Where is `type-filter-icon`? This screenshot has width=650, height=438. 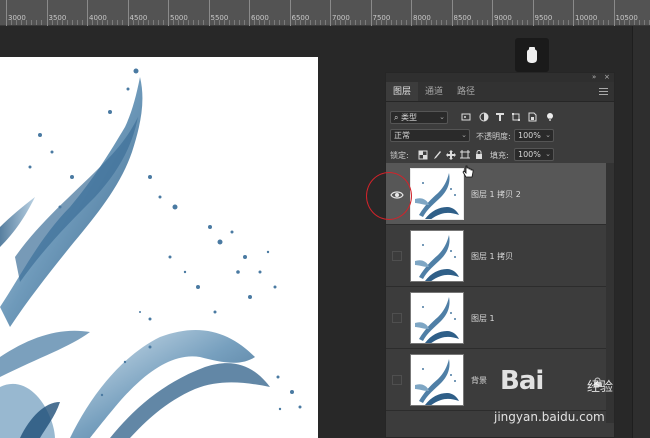
type-filter-icon is located at coordinates (499, 116).